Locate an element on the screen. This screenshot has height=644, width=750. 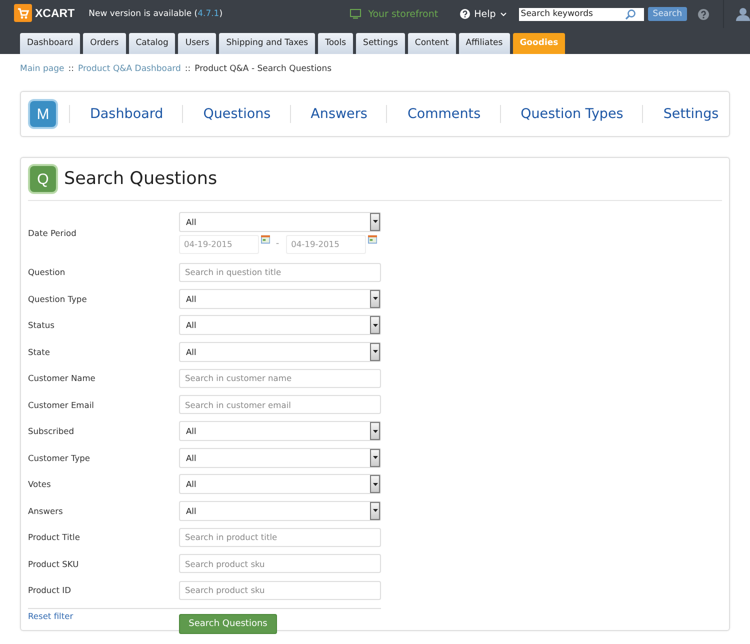
field-label: Votes is located at coordinates (39, 484).